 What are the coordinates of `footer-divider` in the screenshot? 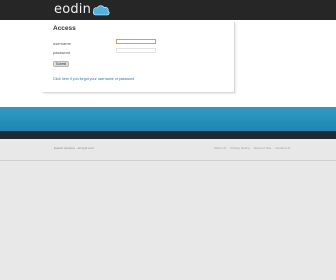 It's located at (168, 160).